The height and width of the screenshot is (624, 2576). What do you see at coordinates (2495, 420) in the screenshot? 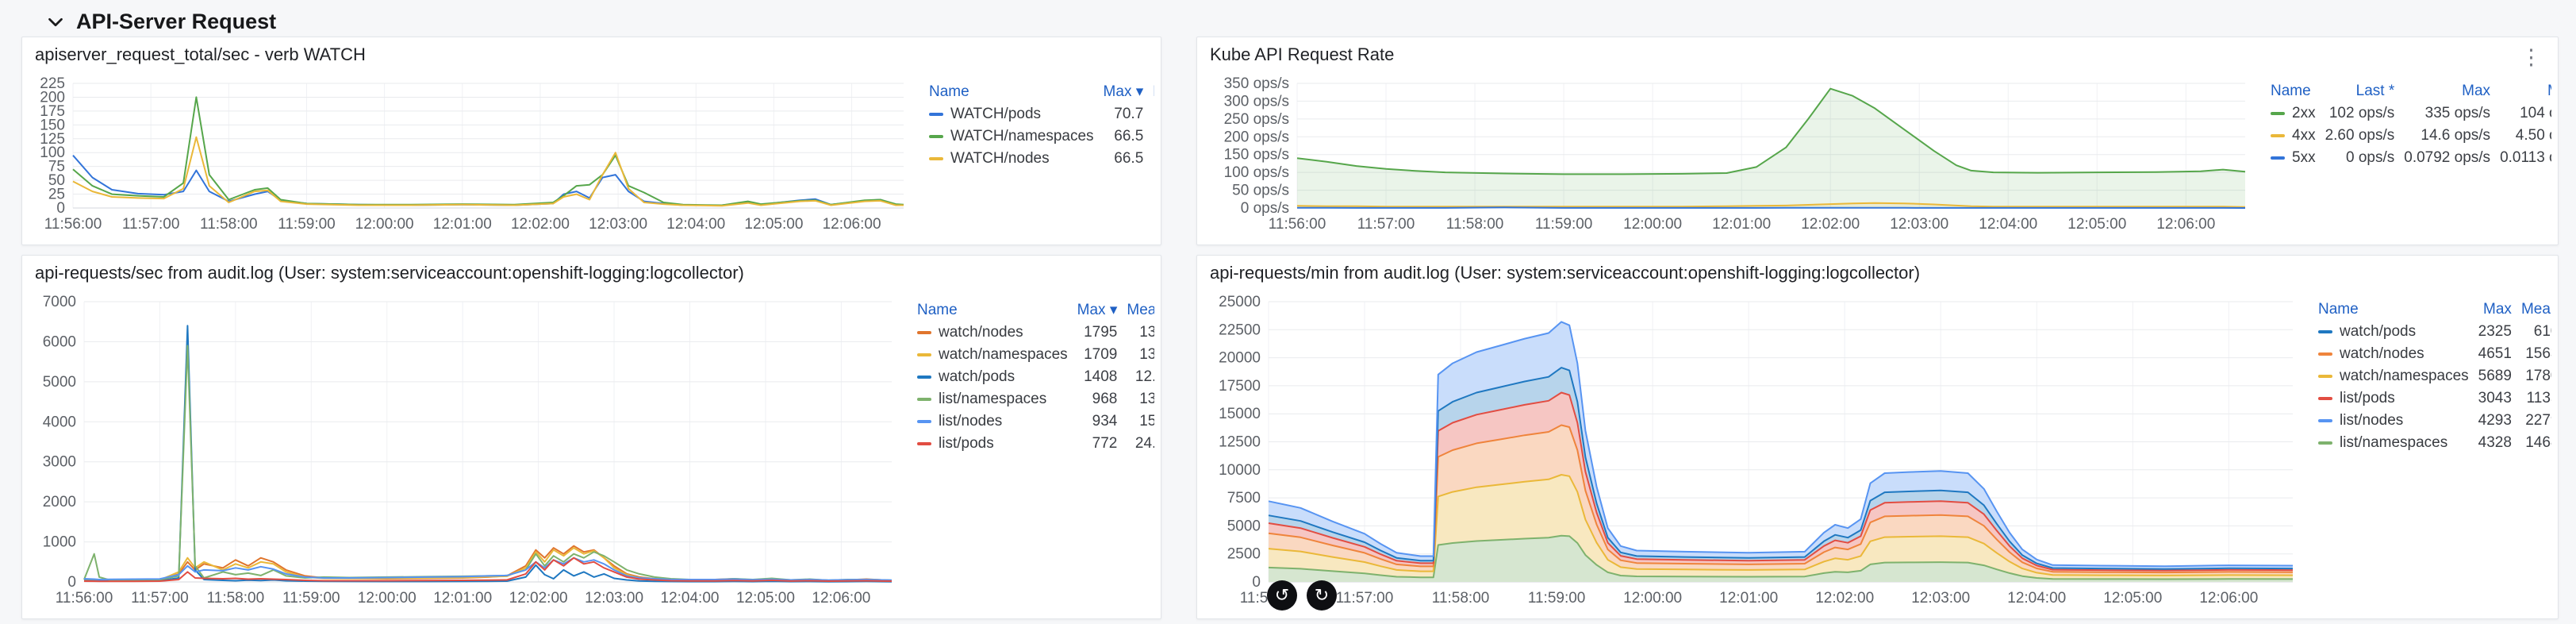
I see `legend-value: 4293` at bounding box center [2495, 420].